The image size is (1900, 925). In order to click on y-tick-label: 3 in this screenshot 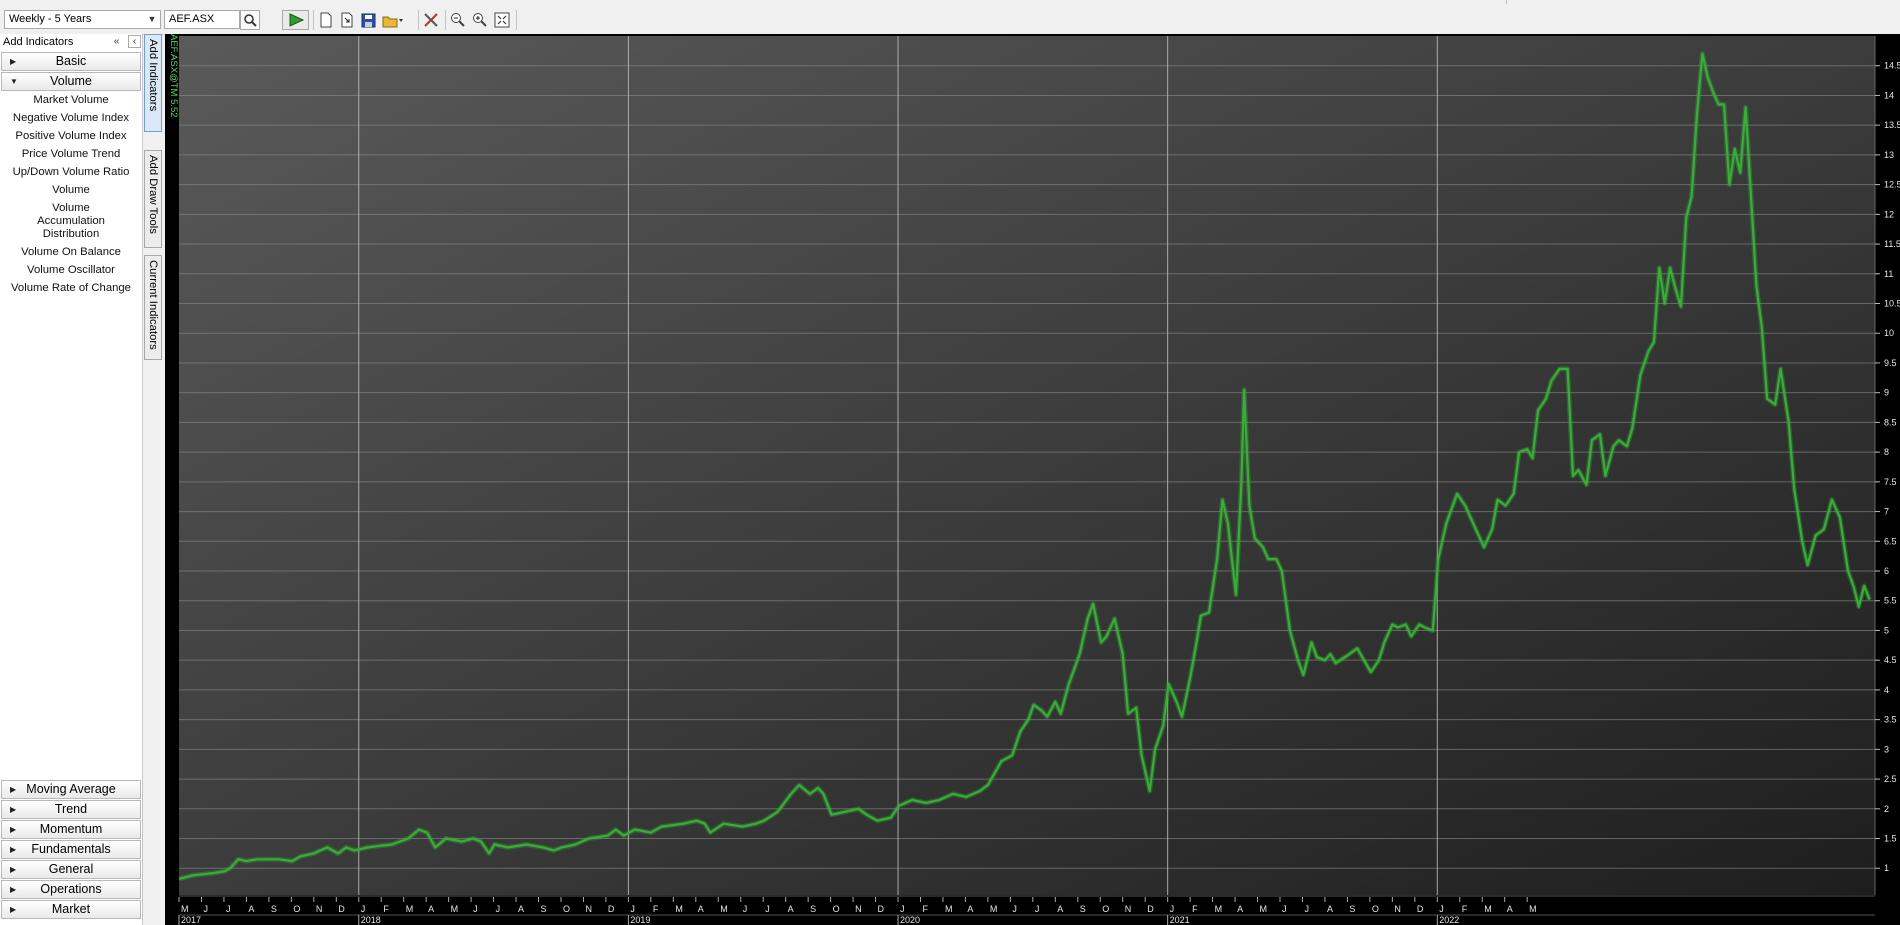, I will do `click(1886, 749)`.